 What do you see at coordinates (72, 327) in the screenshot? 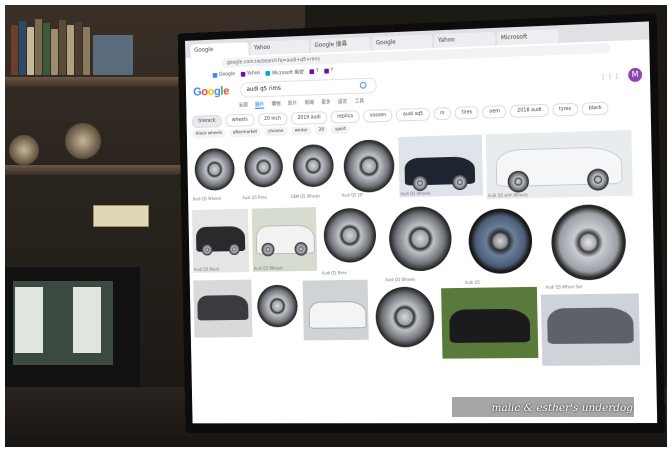
I see `second-monitor` at bounding box center [72, 327].